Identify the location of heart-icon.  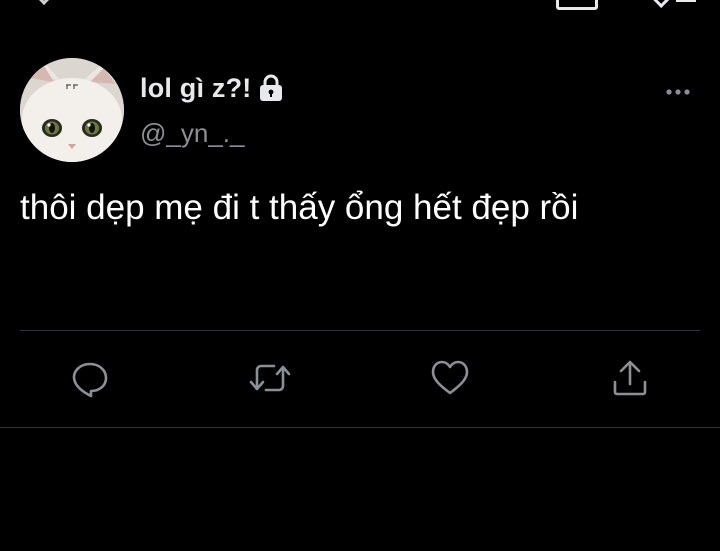
(450, 377).